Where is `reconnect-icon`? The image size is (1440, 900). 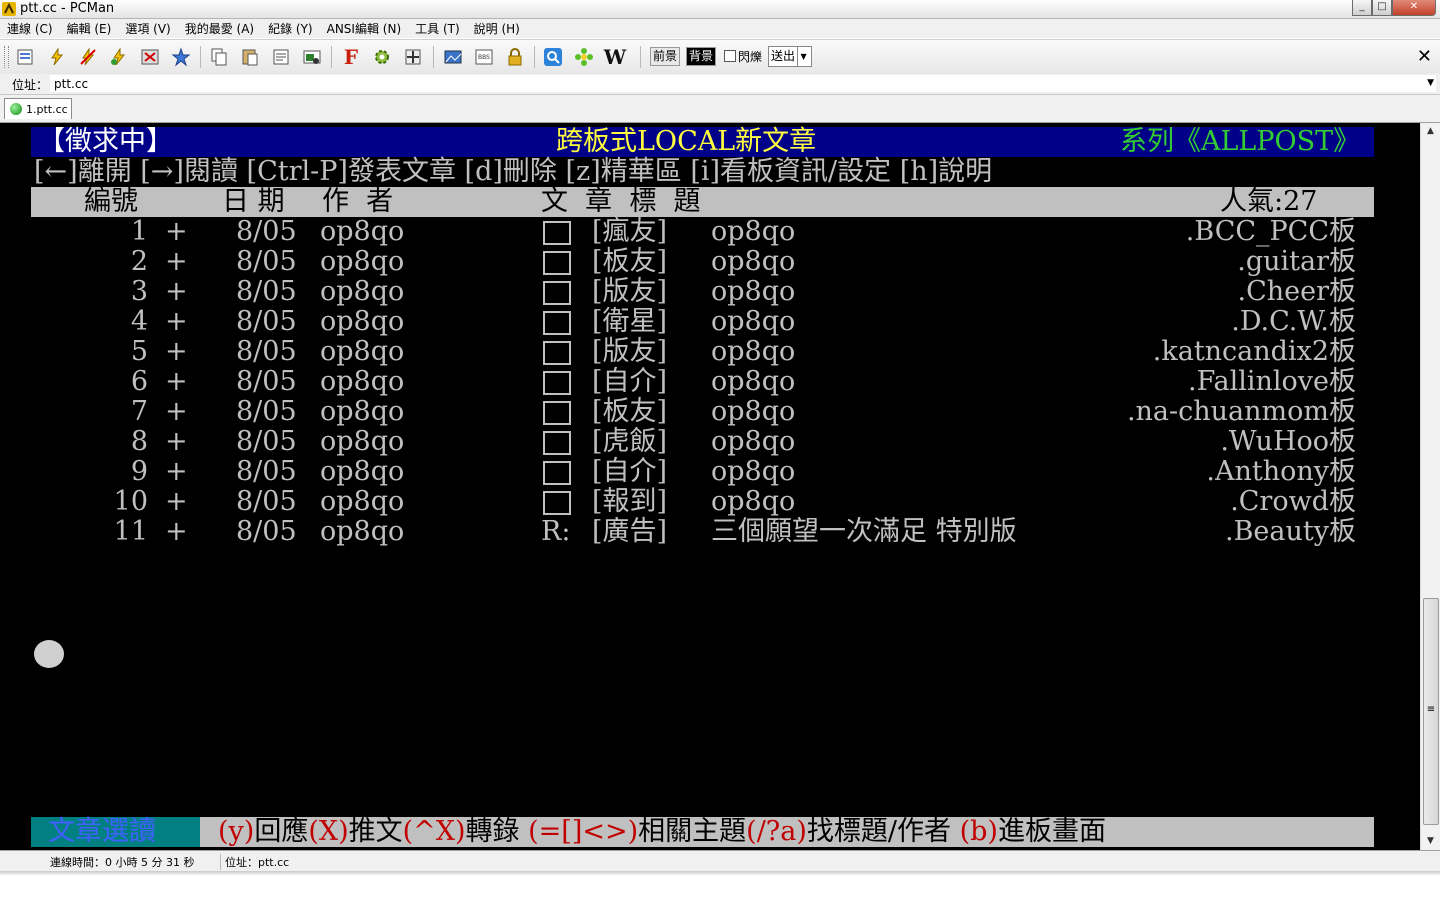
reconnect-icon is located at coordinates (119, 57).